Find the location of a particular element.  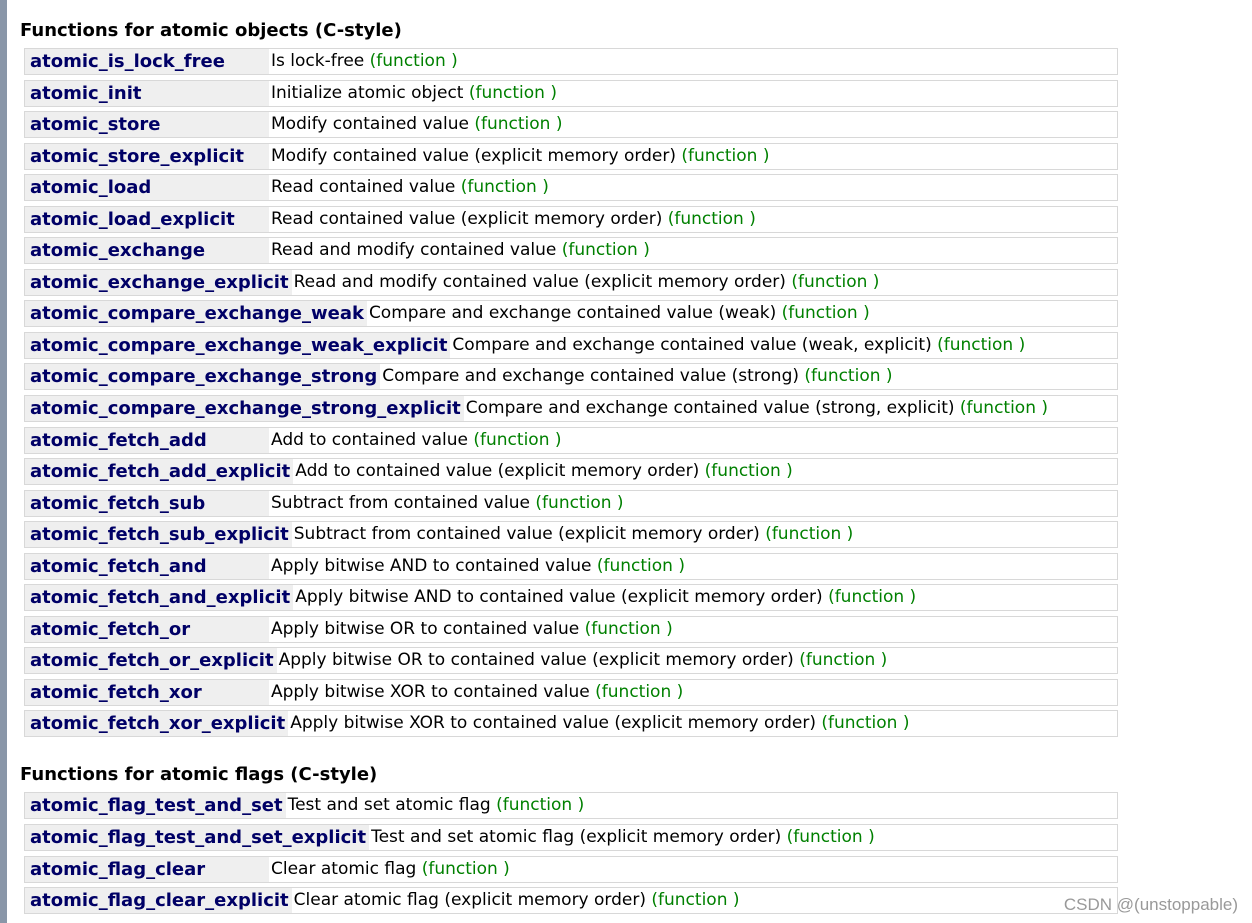

function-name-link: atomic_compare_exchange_weak_explicit is located at coordinates (238, 345).